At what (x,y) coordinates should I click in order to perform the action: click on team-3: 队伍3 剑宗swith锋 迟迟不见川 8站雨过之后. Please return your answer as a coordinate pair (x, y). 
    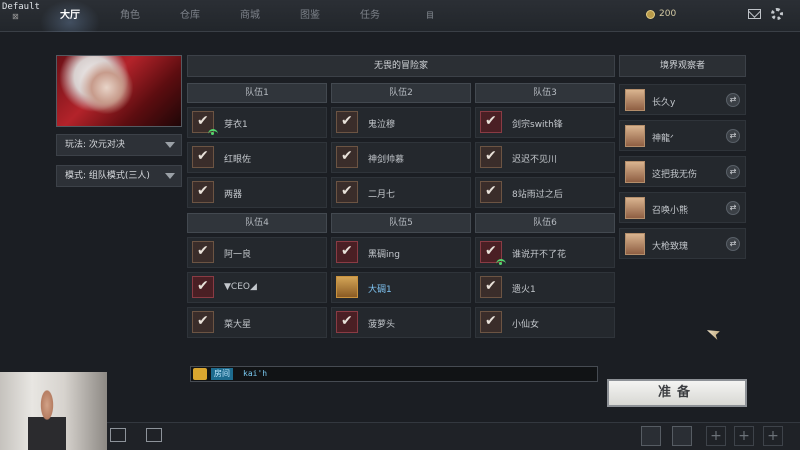
    Looking at the image, I should click on (545, 145).